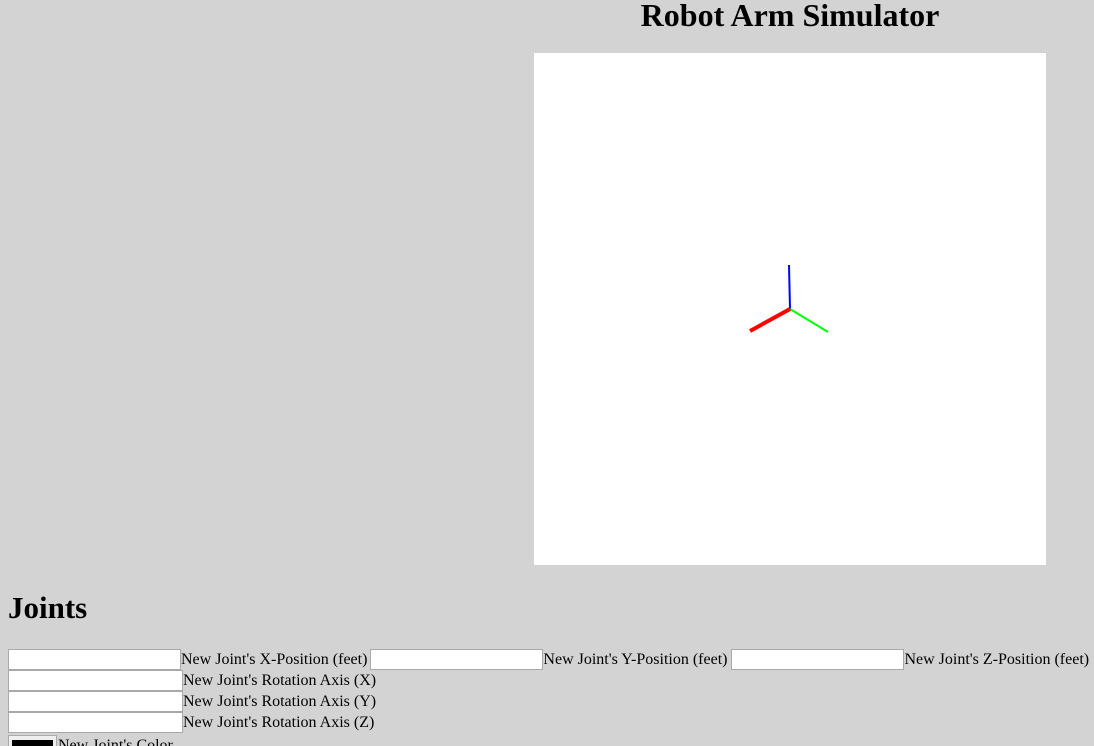 This screenshot has height=746, width=1094. I want to click on rotation-z-label: New Joint's Rotation Axis (Z), so click(279, 722).